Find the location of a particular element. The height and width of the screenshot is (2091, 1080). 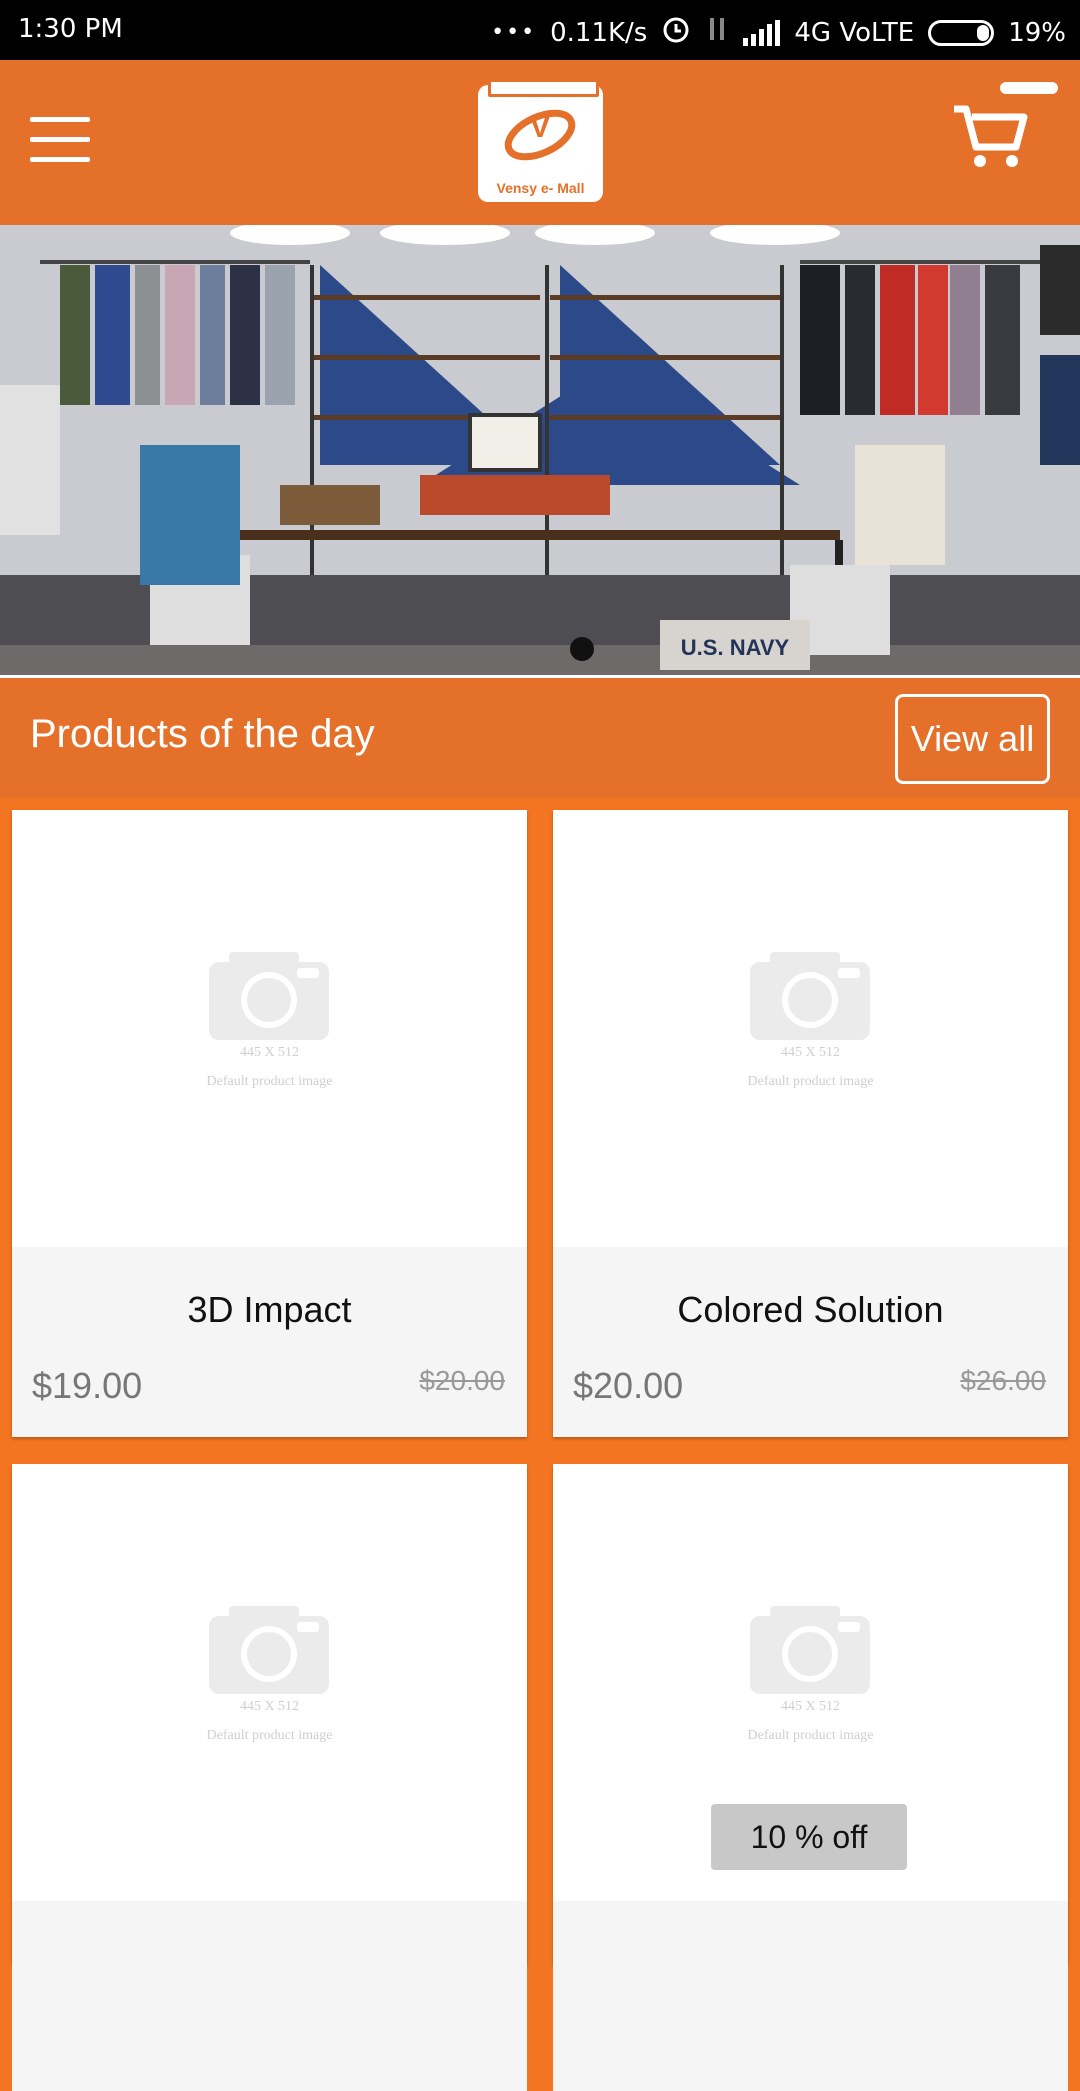

section-title: Products of the day is located at coordinates (202, 734).